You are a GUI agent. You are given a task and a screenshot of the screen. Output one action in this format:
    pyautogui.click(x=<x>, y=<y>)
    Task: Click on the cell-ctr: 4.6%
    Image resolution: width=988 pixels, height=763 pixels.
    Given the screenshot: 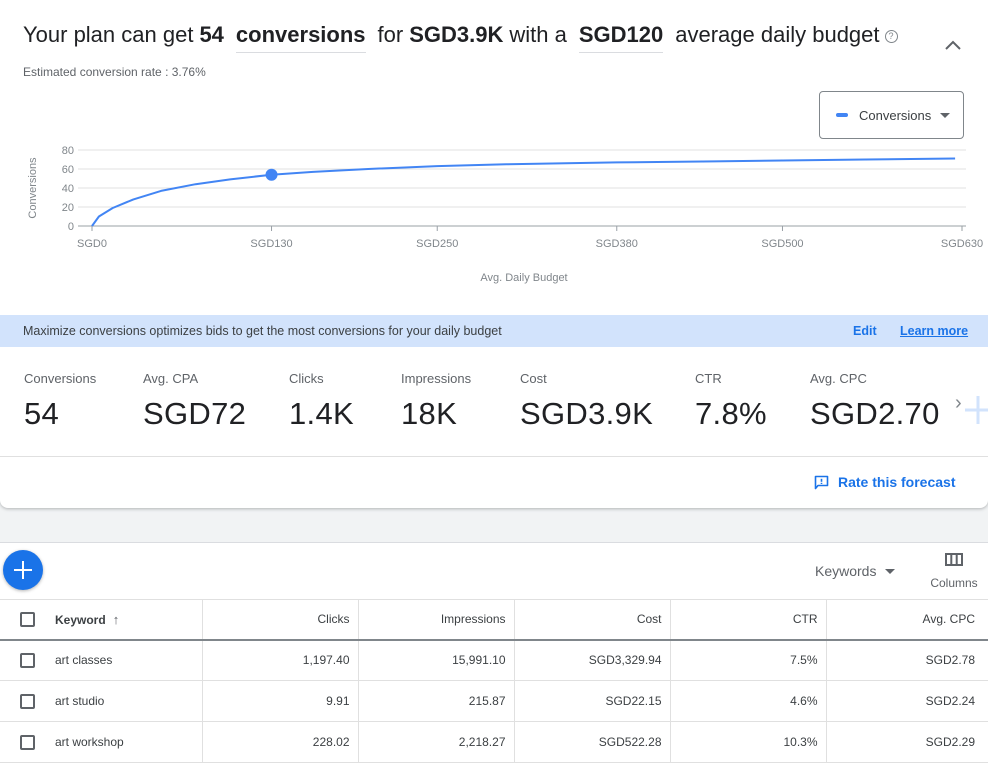 What is the action you would take?
    pyautogui.click(x=748, y=701)
    